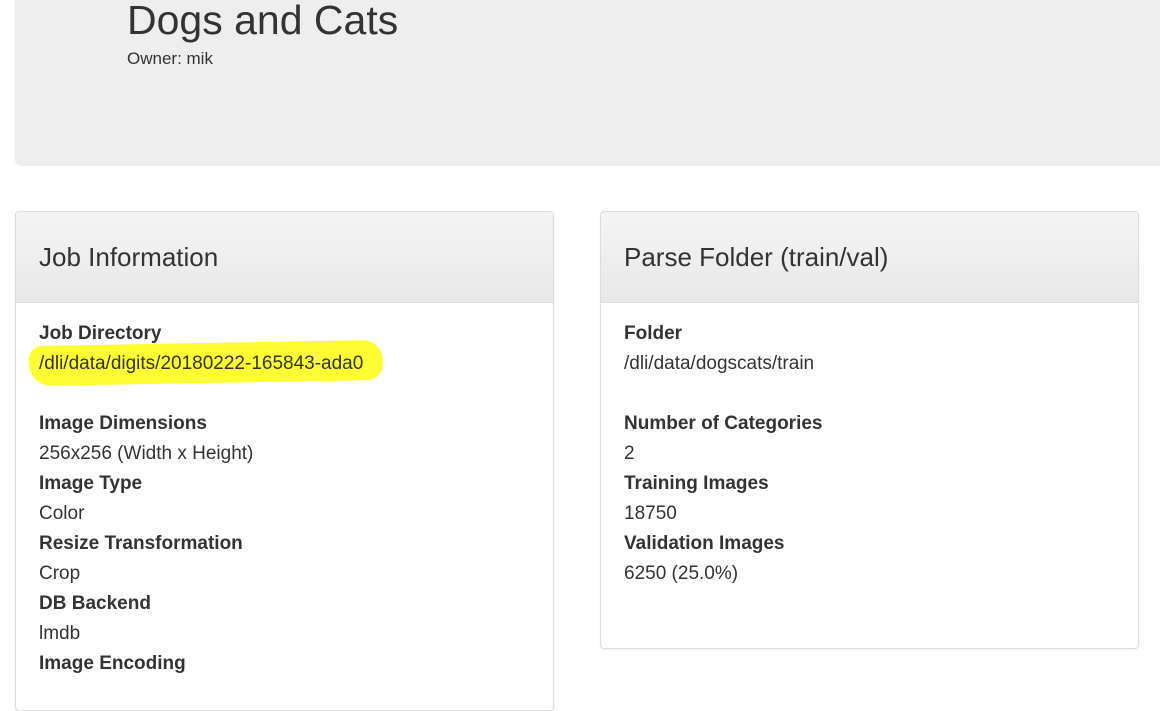 Image resolution: width=1160 pixels, height=711 pixels. What do you see at coordinates (129, 256) in the screenshot?
I see `job-information-title: Job Information` at bounding box center [129, 256].